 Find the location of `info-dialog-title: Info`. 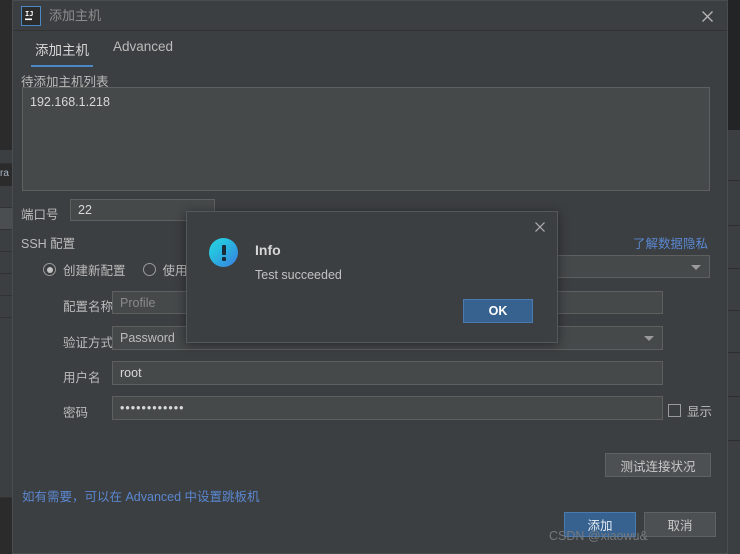

info-dialog-title: Info is located at coordinates (268, 250).